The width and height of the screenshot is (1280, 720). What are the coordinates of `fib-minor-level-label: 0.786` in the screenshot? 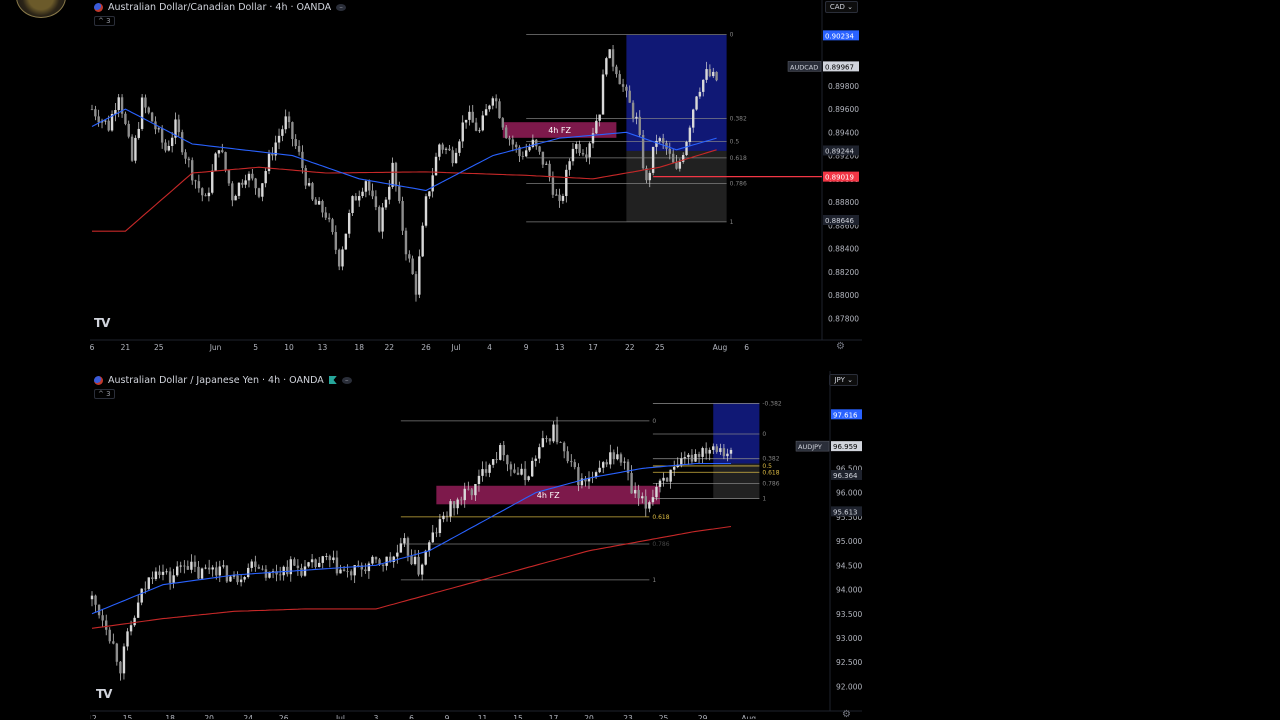 It's located at (770, 483).